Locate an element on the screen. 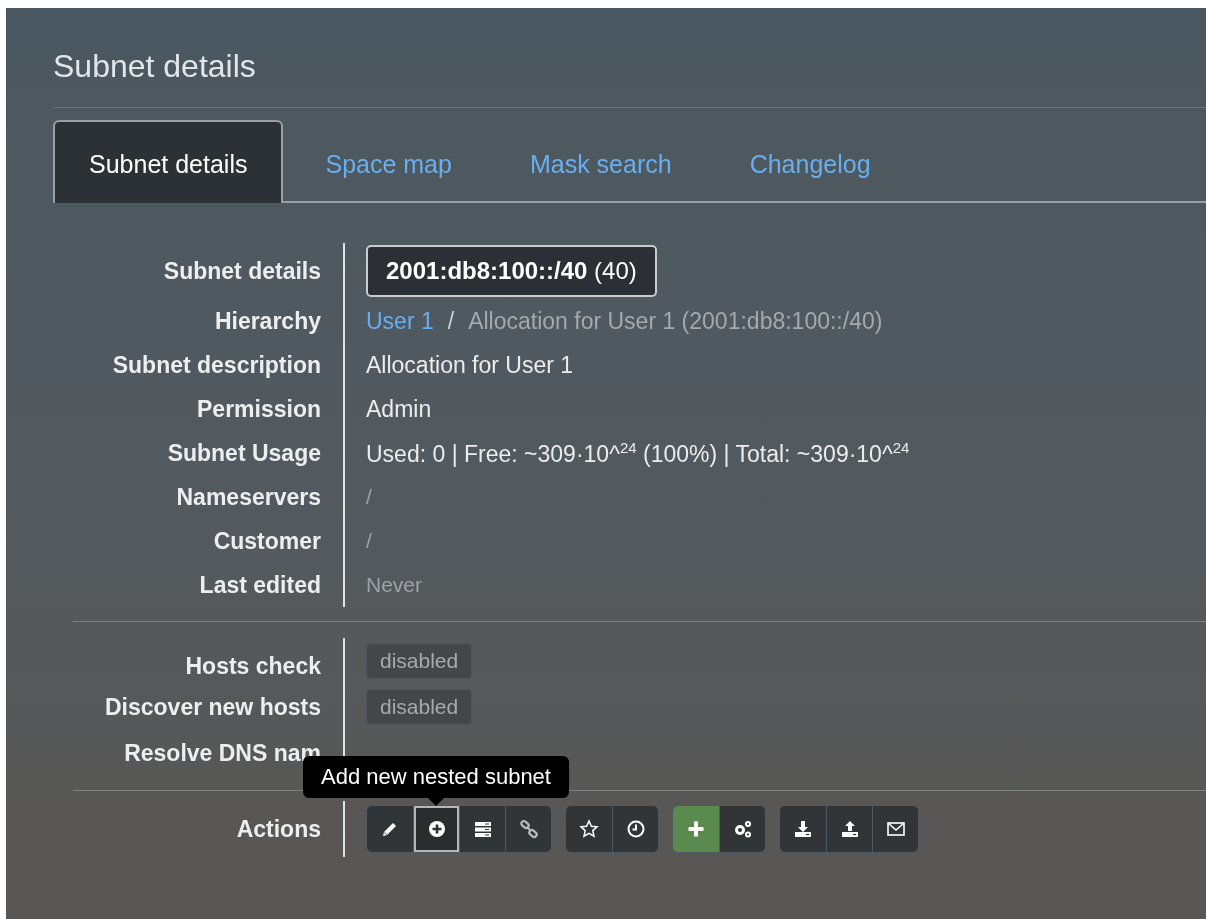 This screenshot has height=919, width=1206. download-icon is located at coordinates (803, 829).